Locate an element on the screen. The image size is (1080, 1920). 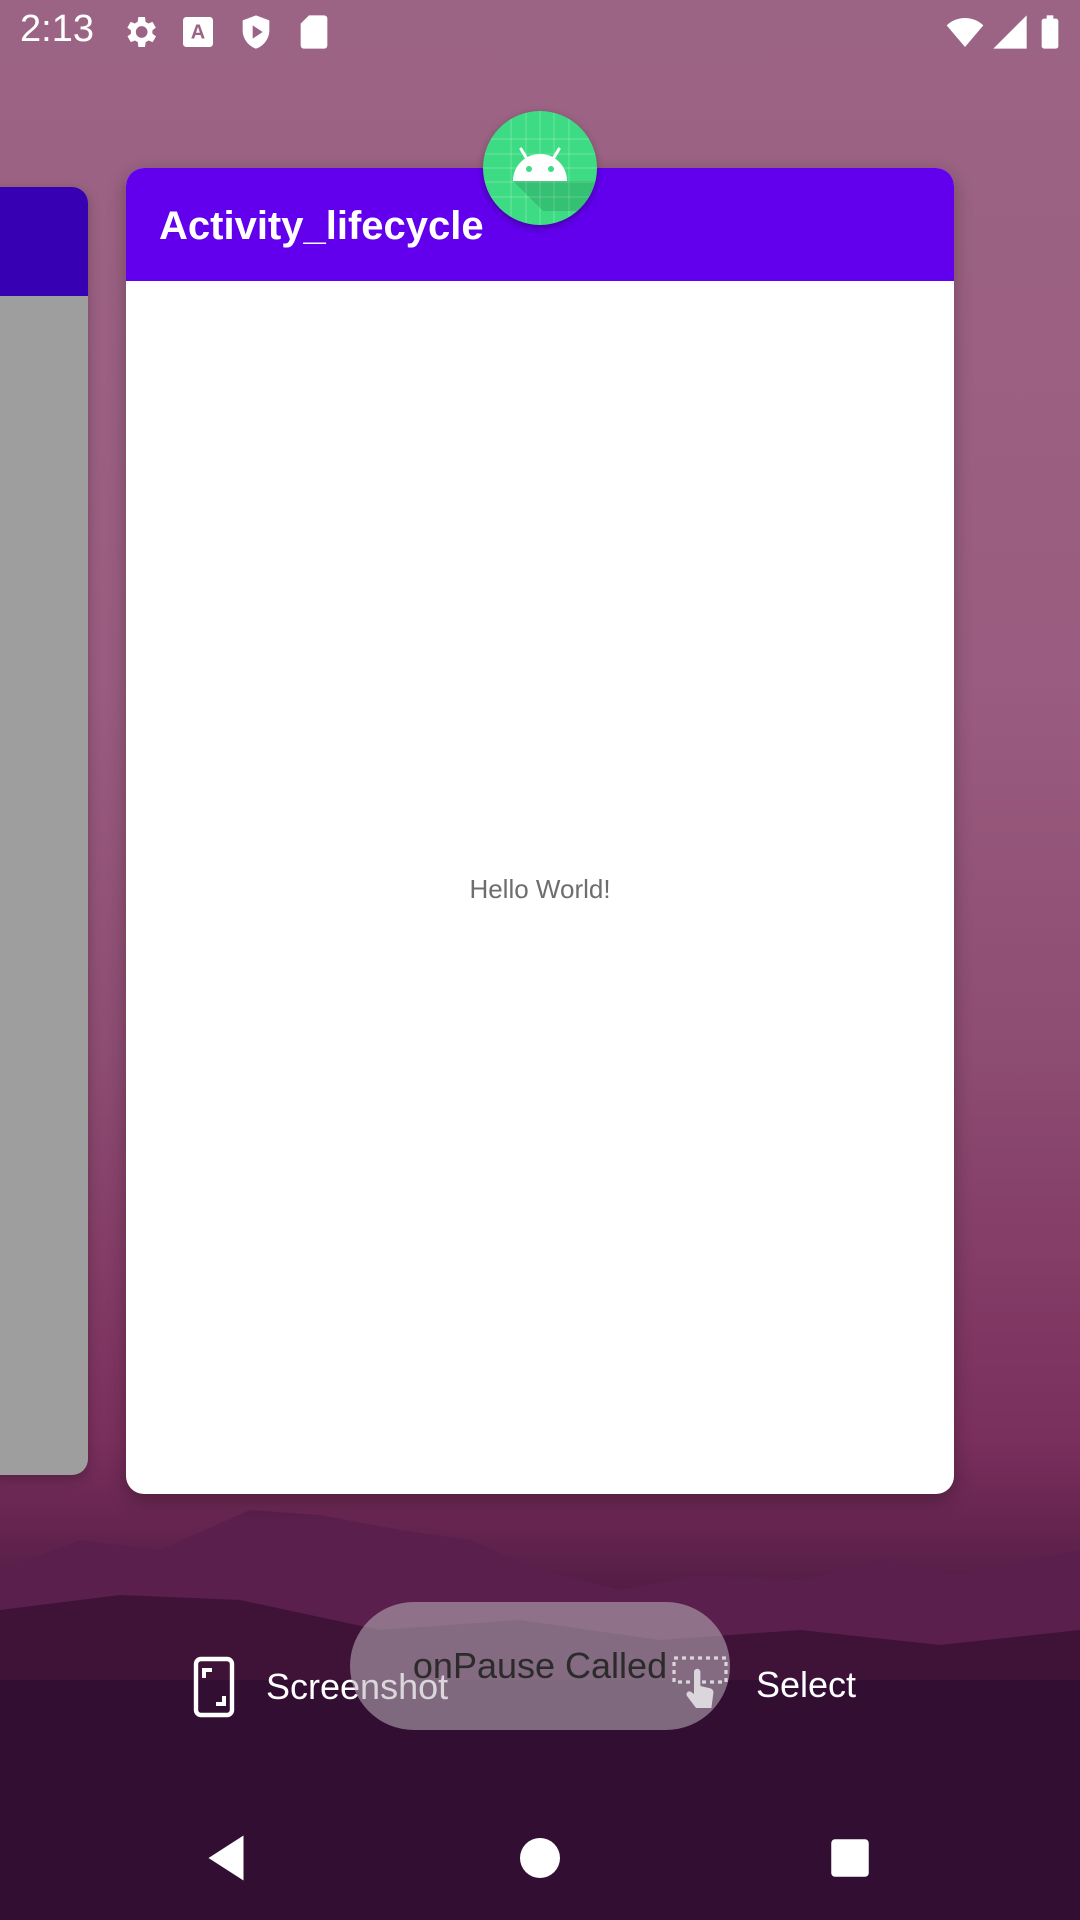
wifi-icon is located at coordinates (965, 32).